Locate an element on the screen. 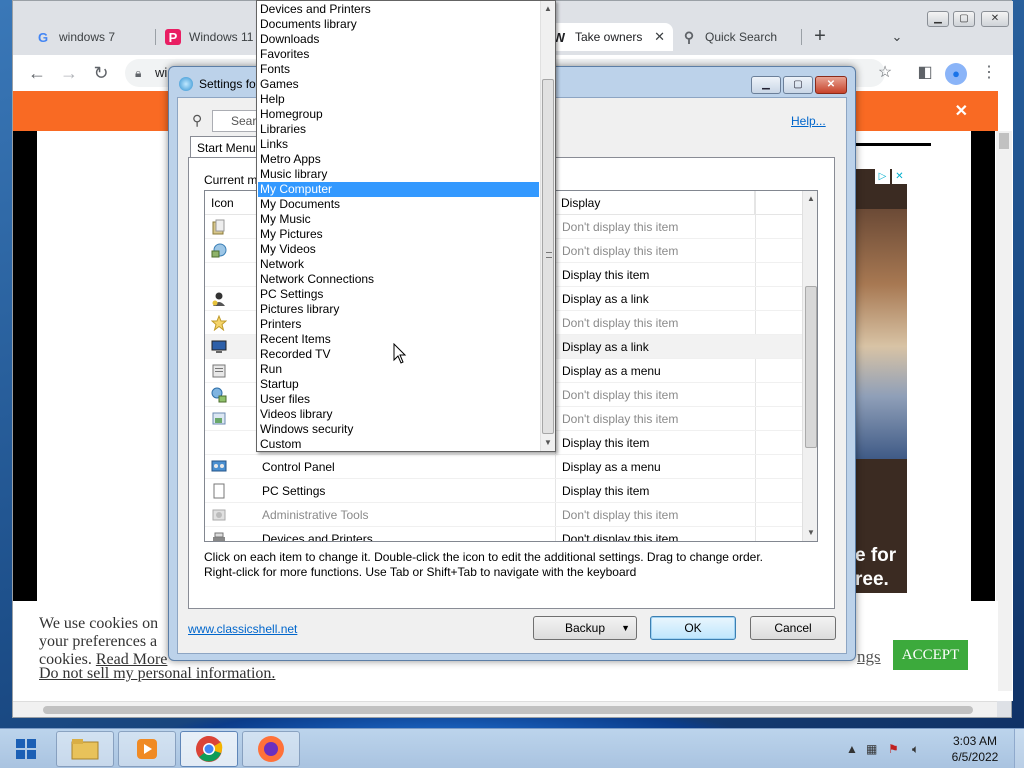 The image size is (1024, 768). new-tab-button: + is located at coordinates (820, 37).